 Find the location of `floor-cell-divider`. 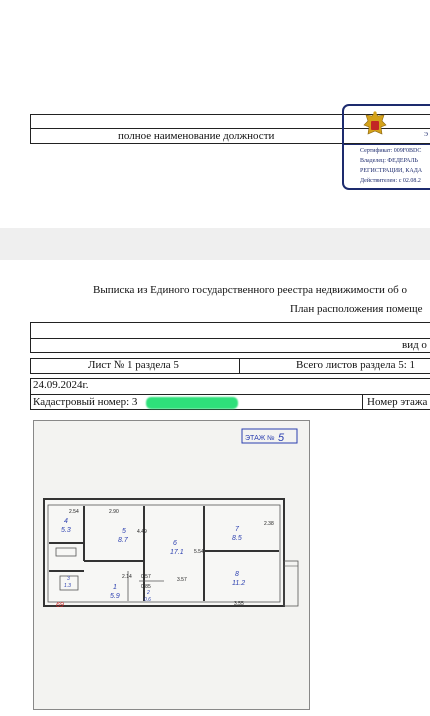

floor-cell-divider is located at coordinates (362, 402).